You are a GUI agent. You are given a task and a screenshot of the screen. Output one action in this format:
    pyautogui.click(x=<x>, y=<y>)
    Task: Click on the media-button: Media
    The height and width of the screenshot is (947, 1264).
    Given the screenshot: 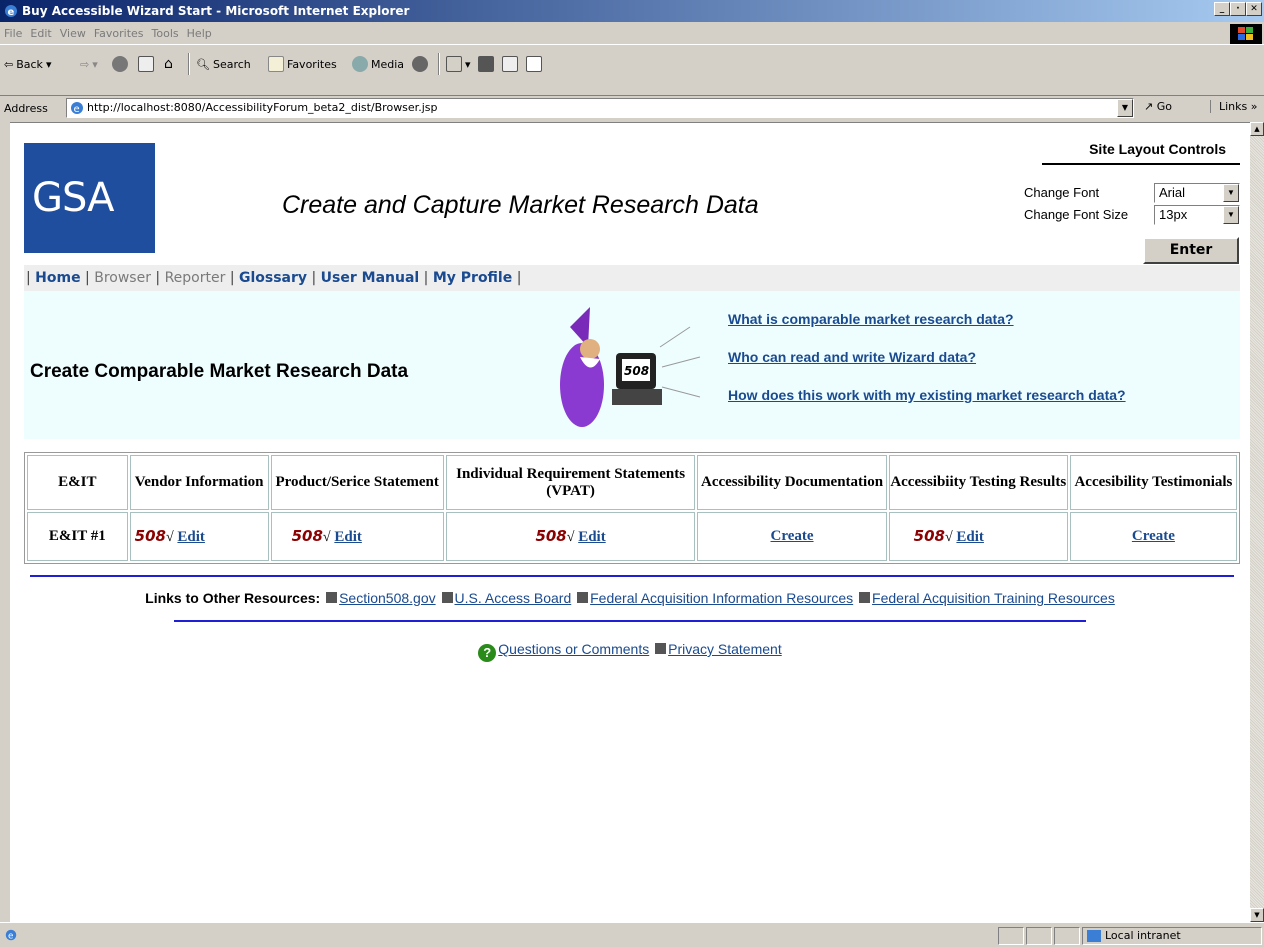 What is the action you would take?
    pyautogui.click(x=378, y=64)
    